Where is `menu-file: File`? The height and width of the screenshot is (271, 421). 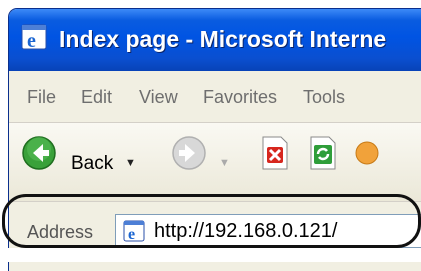
menu-file: File is located at coordinates (41, 97).